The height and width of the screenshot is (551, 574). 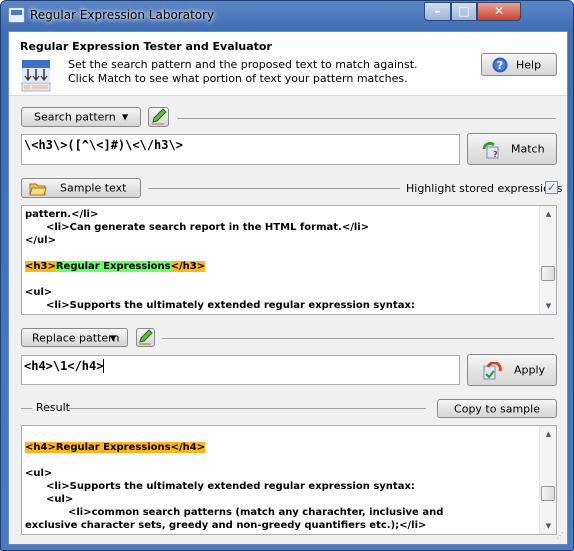 I want to click on close-button: ✕, so click(x=499, y=11).